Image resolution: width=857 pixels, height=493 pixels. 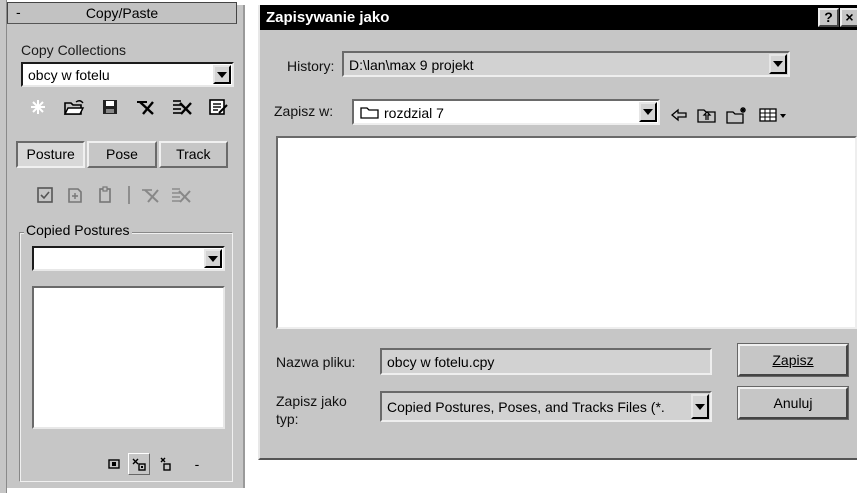 What do you see at coordinates (114, 464) in the screenshot?
I see `capture-viewport-icon` at bounding box center [114, 464].